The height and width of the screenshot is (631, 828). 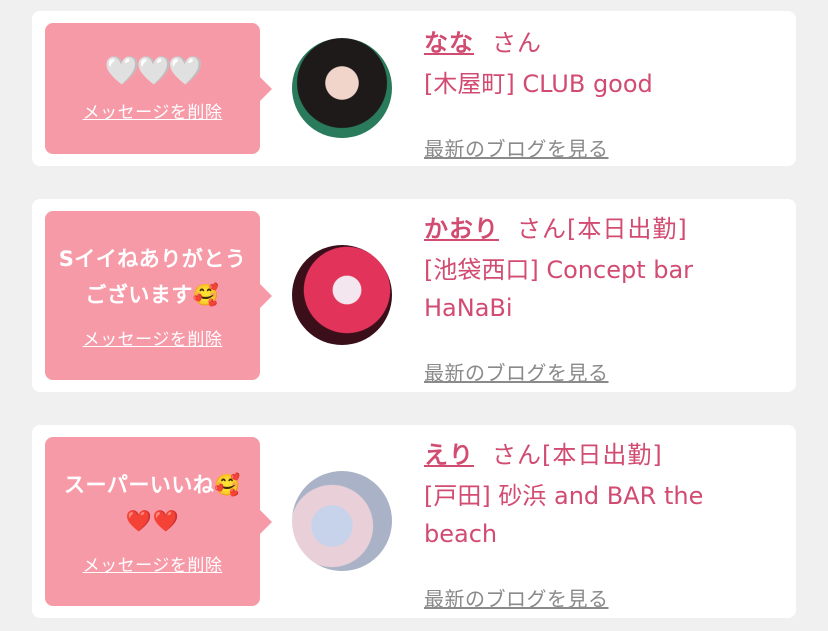 I want to click on name-line: えり さん[本日出勤], so click(x=602, y=455).